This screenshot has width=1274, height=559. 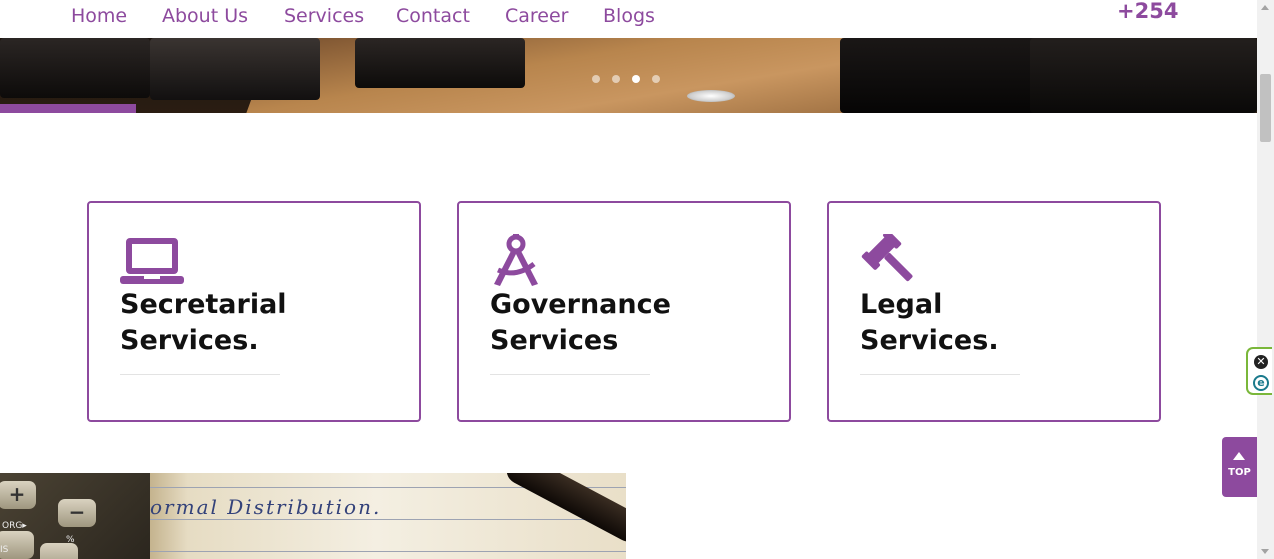 What do you see at coordinates (537, 16) in the screenshot?
I see `nav-career-link: Career` at bounding box center [537, 16].